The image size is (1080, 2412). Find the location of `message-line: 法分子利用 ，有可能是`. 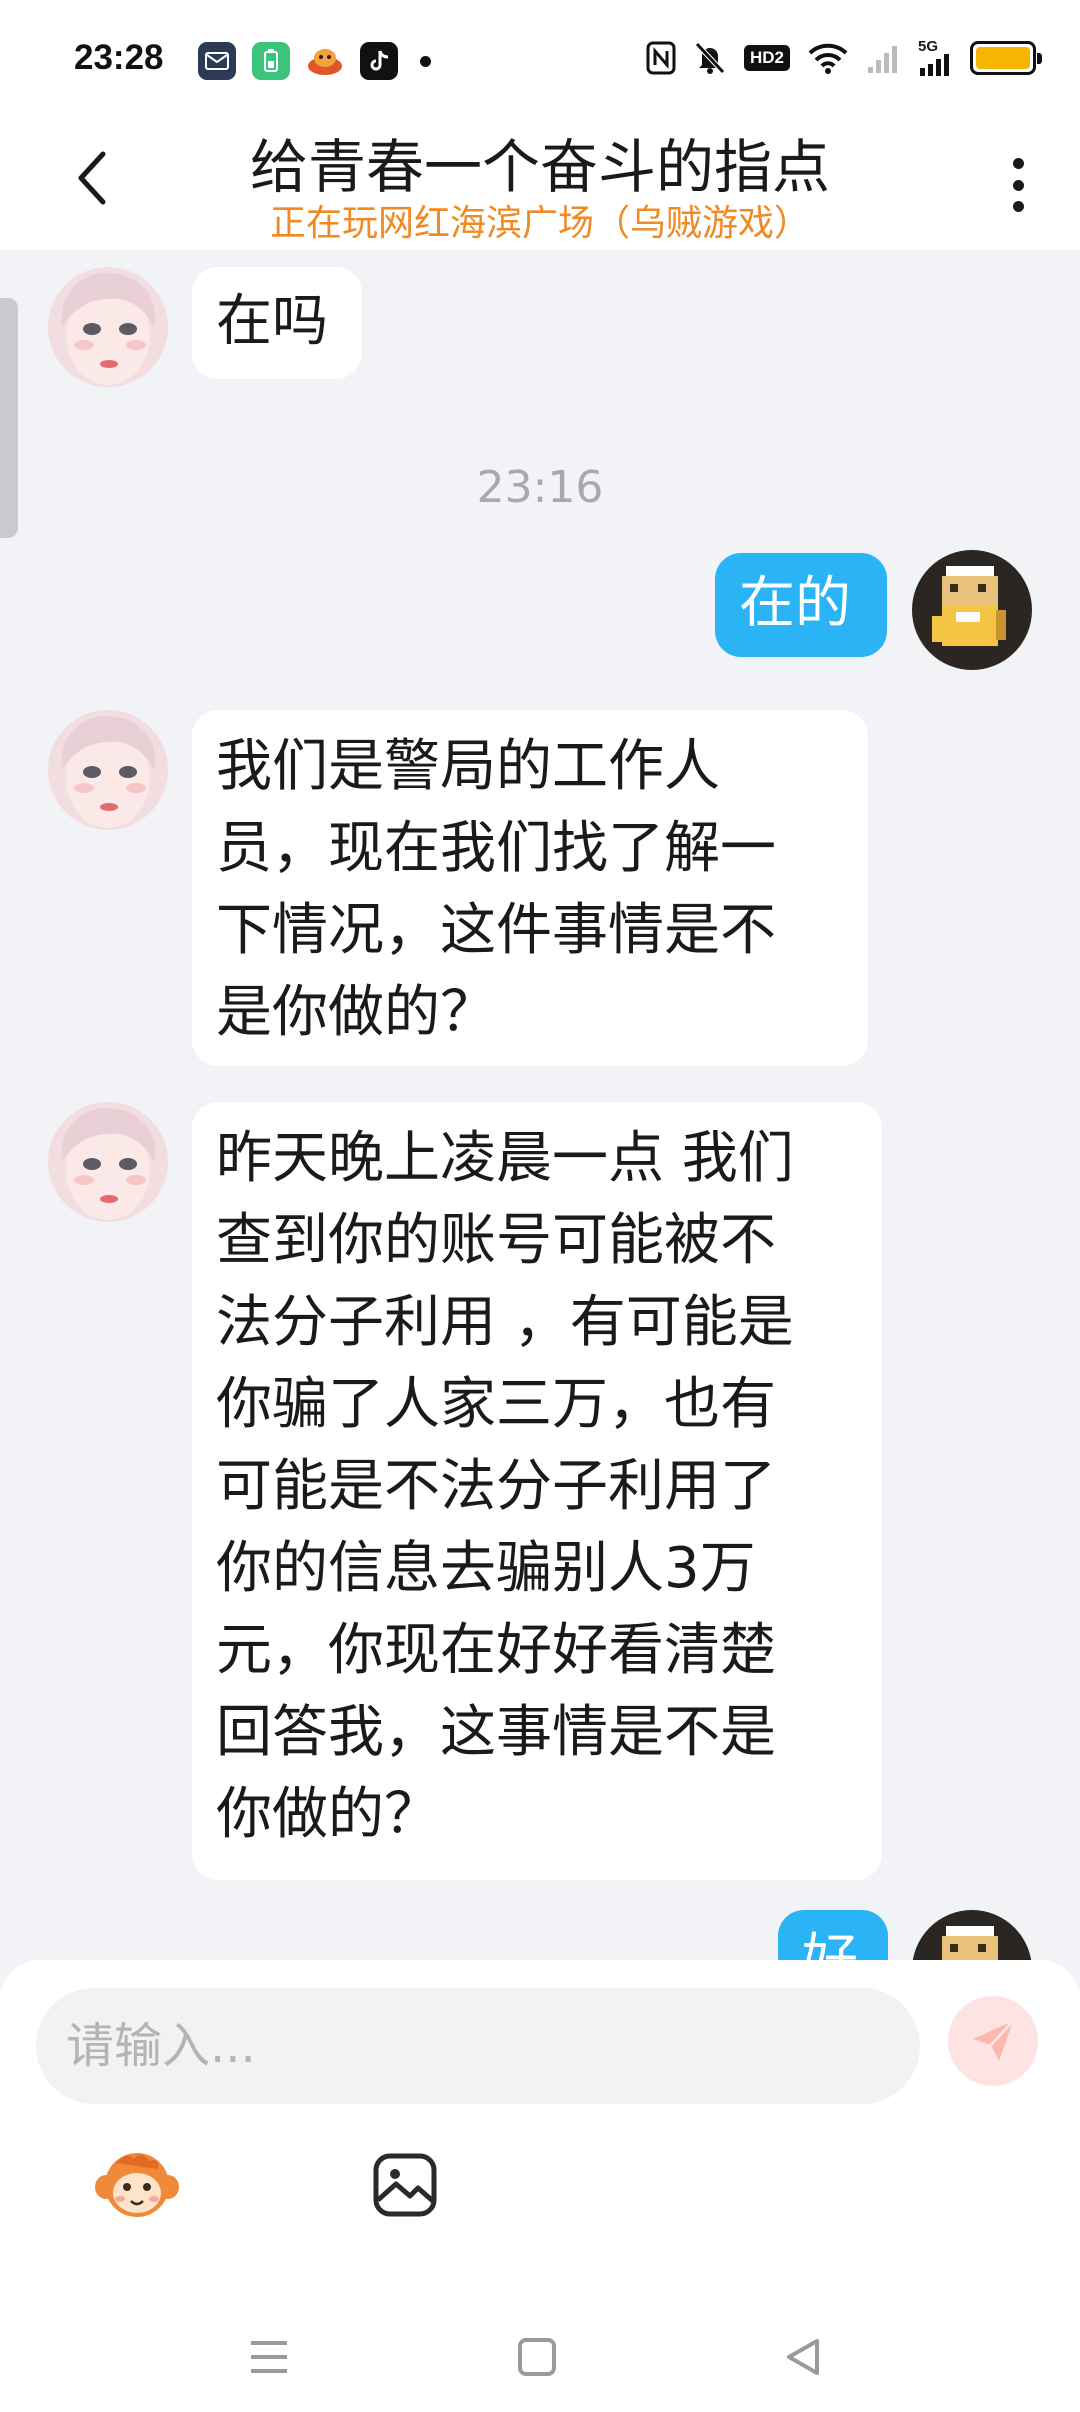

message-line: 法分子利用 ，有可能是 is located at coordinates (505, 1322).